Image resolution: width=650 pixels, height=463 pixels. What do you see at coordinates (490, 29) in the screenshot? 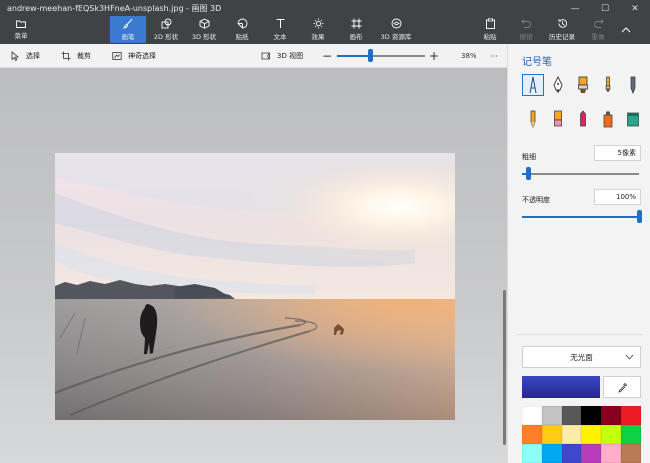
I see `paste-button: 粘贴` at bounding box center [490, 29].